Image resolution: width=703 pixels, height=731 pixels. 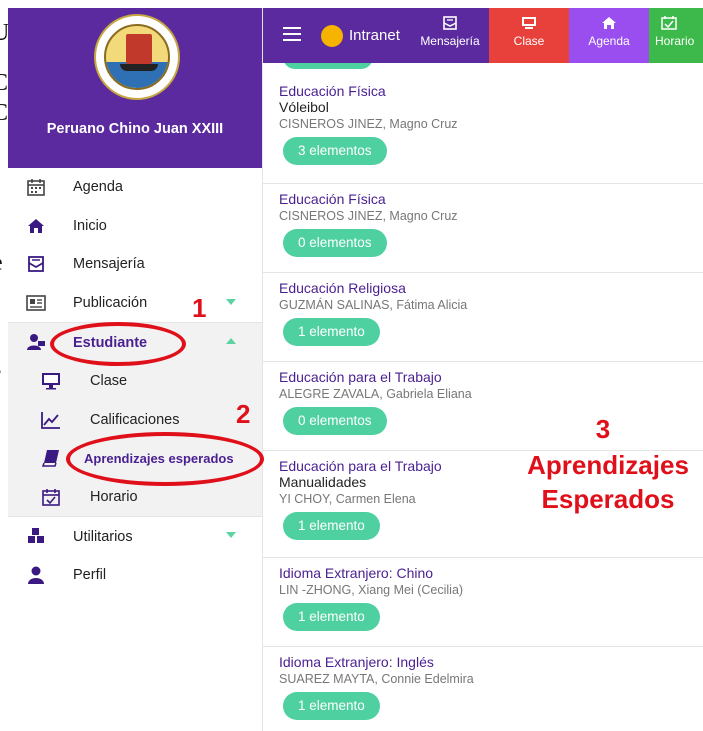 What do you see at coordinates (375, 394) in the screenshot?
I see `course-teacher: ALEGRE ZAVALA, Gabriela Eliana` at bounding box center [375, 394].